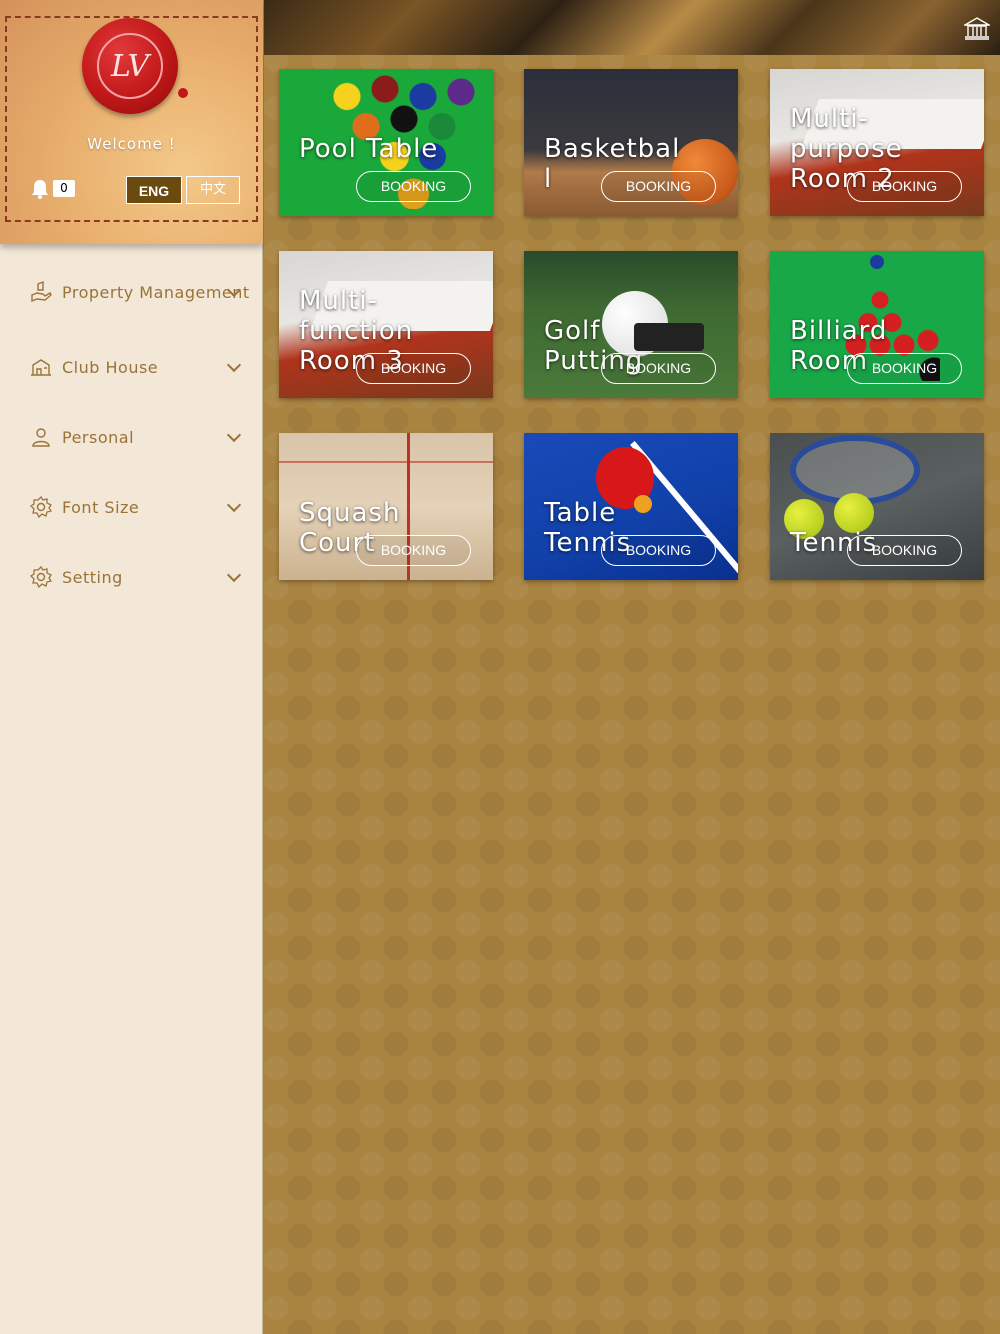 The image size is (1000, 1334). I want to click on menu-label: Property Management, so click(156, 292).